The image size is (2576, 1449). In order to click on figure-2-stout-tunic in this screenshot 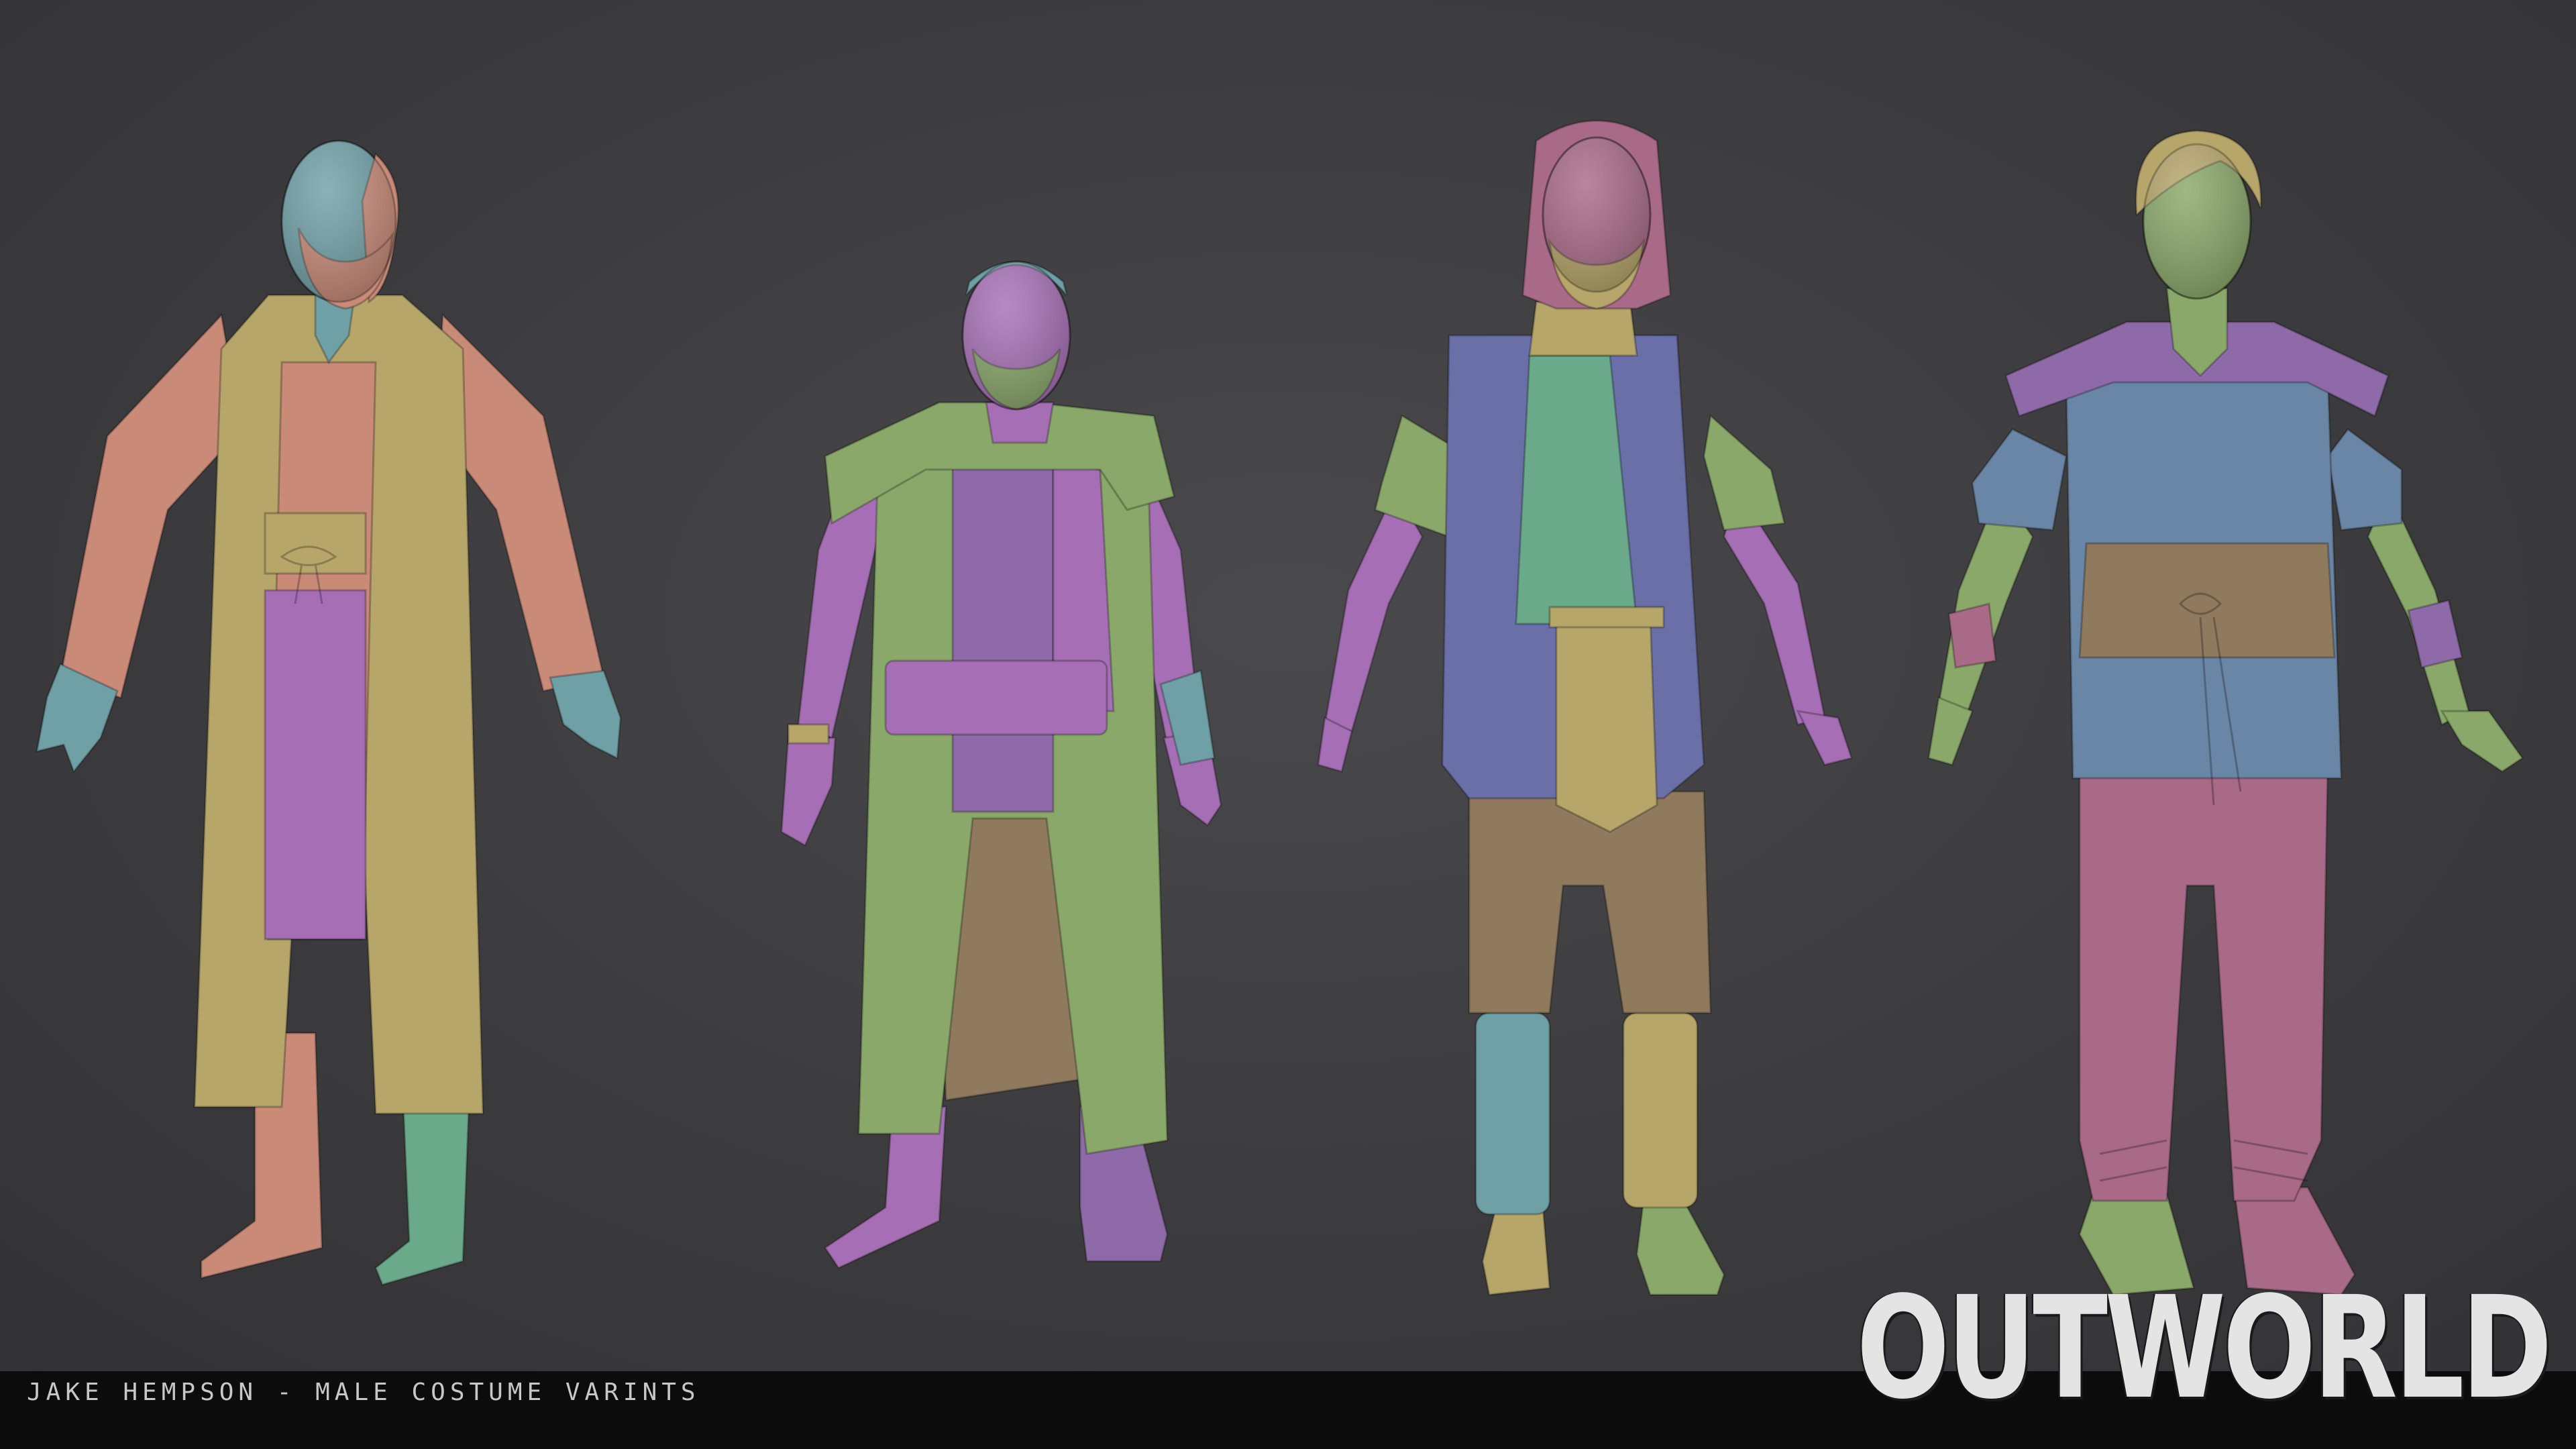, I will do `click(1001, 764)`.